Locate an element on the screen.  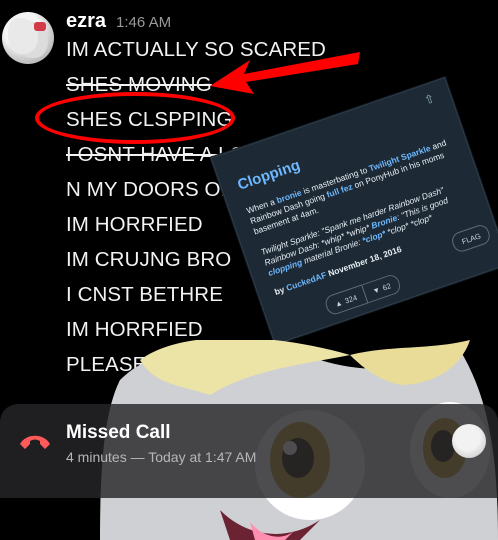
message-line: I CNST BETHRE is located at coordinates (144, 294).